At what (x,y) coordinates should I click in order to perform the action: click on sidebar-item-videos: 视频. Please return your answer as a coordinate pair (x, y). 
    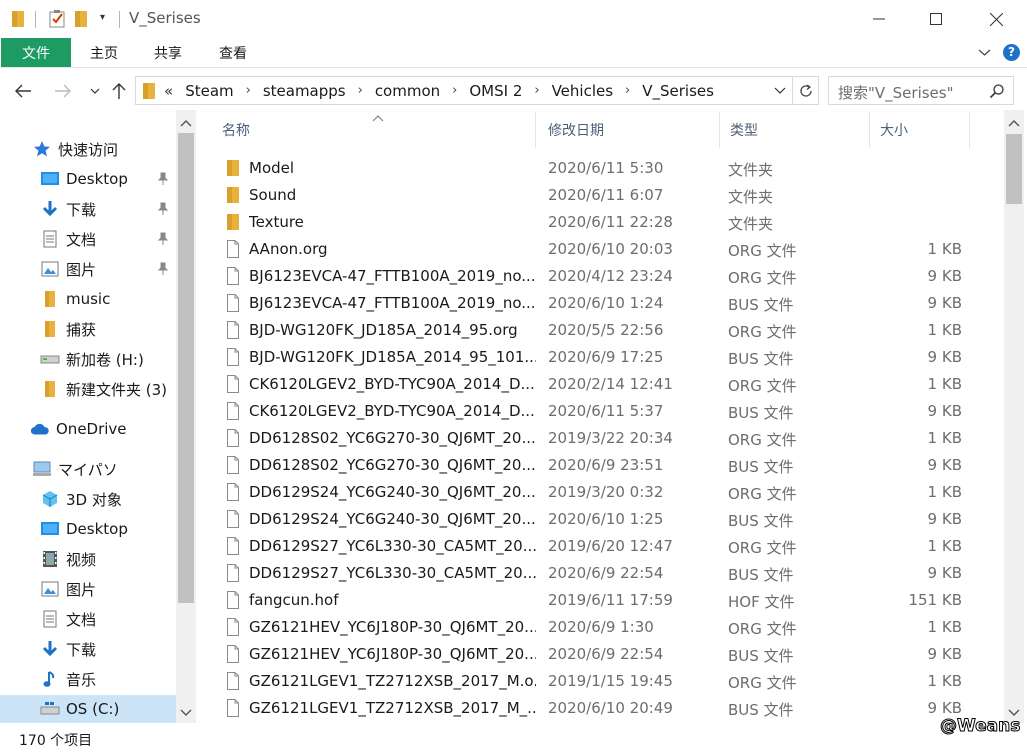
    Looking at the image, I should click on (68, 559).